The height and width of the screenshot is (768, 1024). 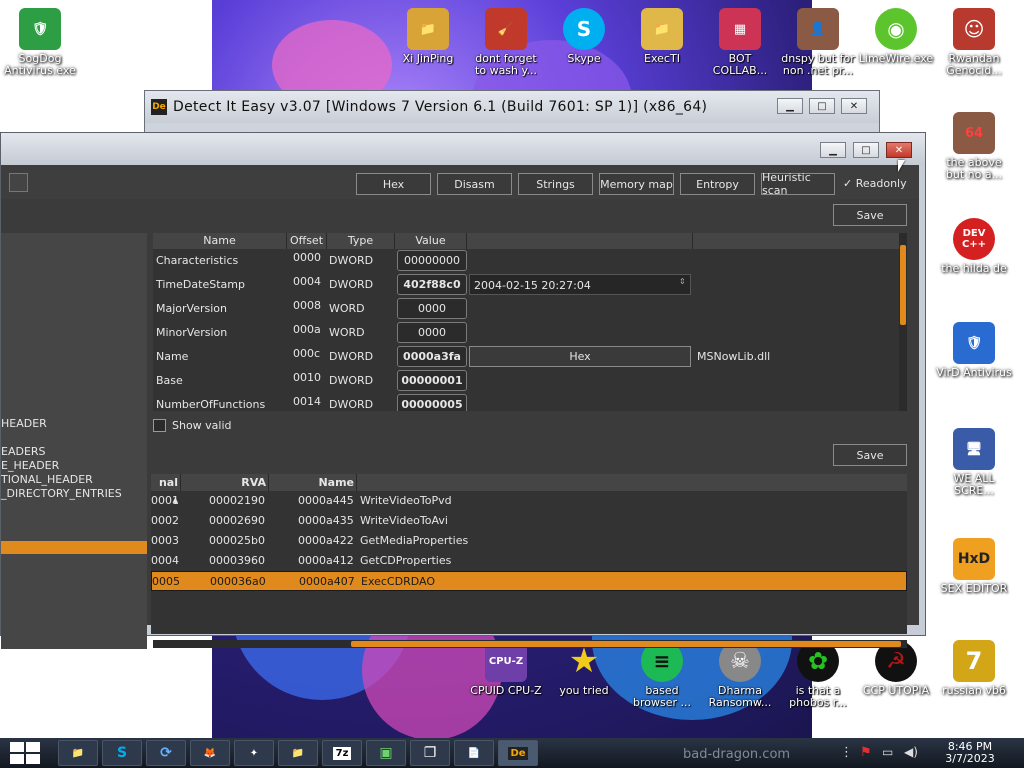 I want to click on table-row: 0002 00002690 0000a435 WriteVideoToAvi, so click(x=529, y=521).